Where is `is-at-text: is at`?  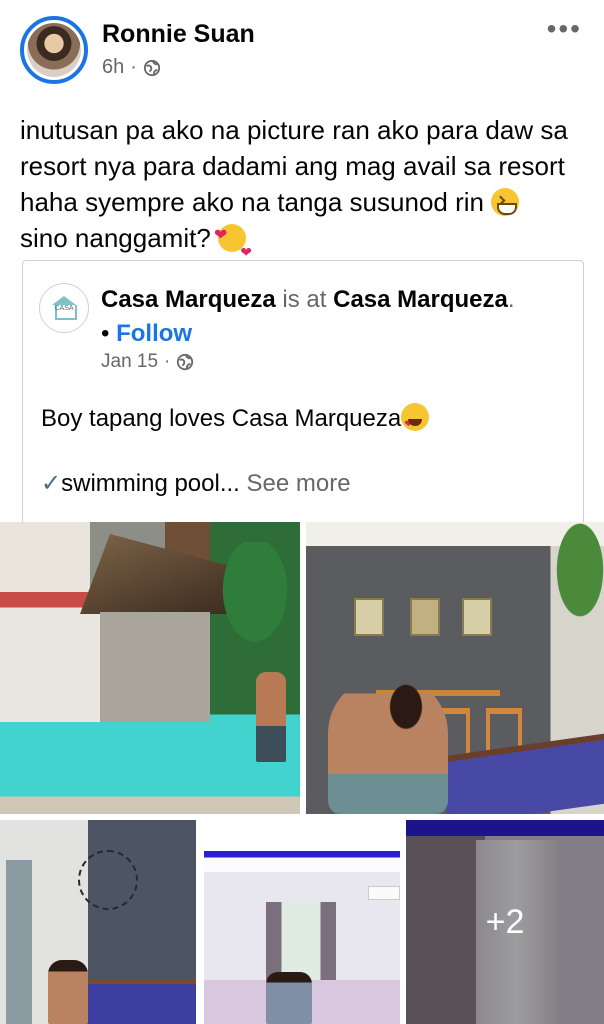 is-at-text: is at is located at coordinates (304, 299).